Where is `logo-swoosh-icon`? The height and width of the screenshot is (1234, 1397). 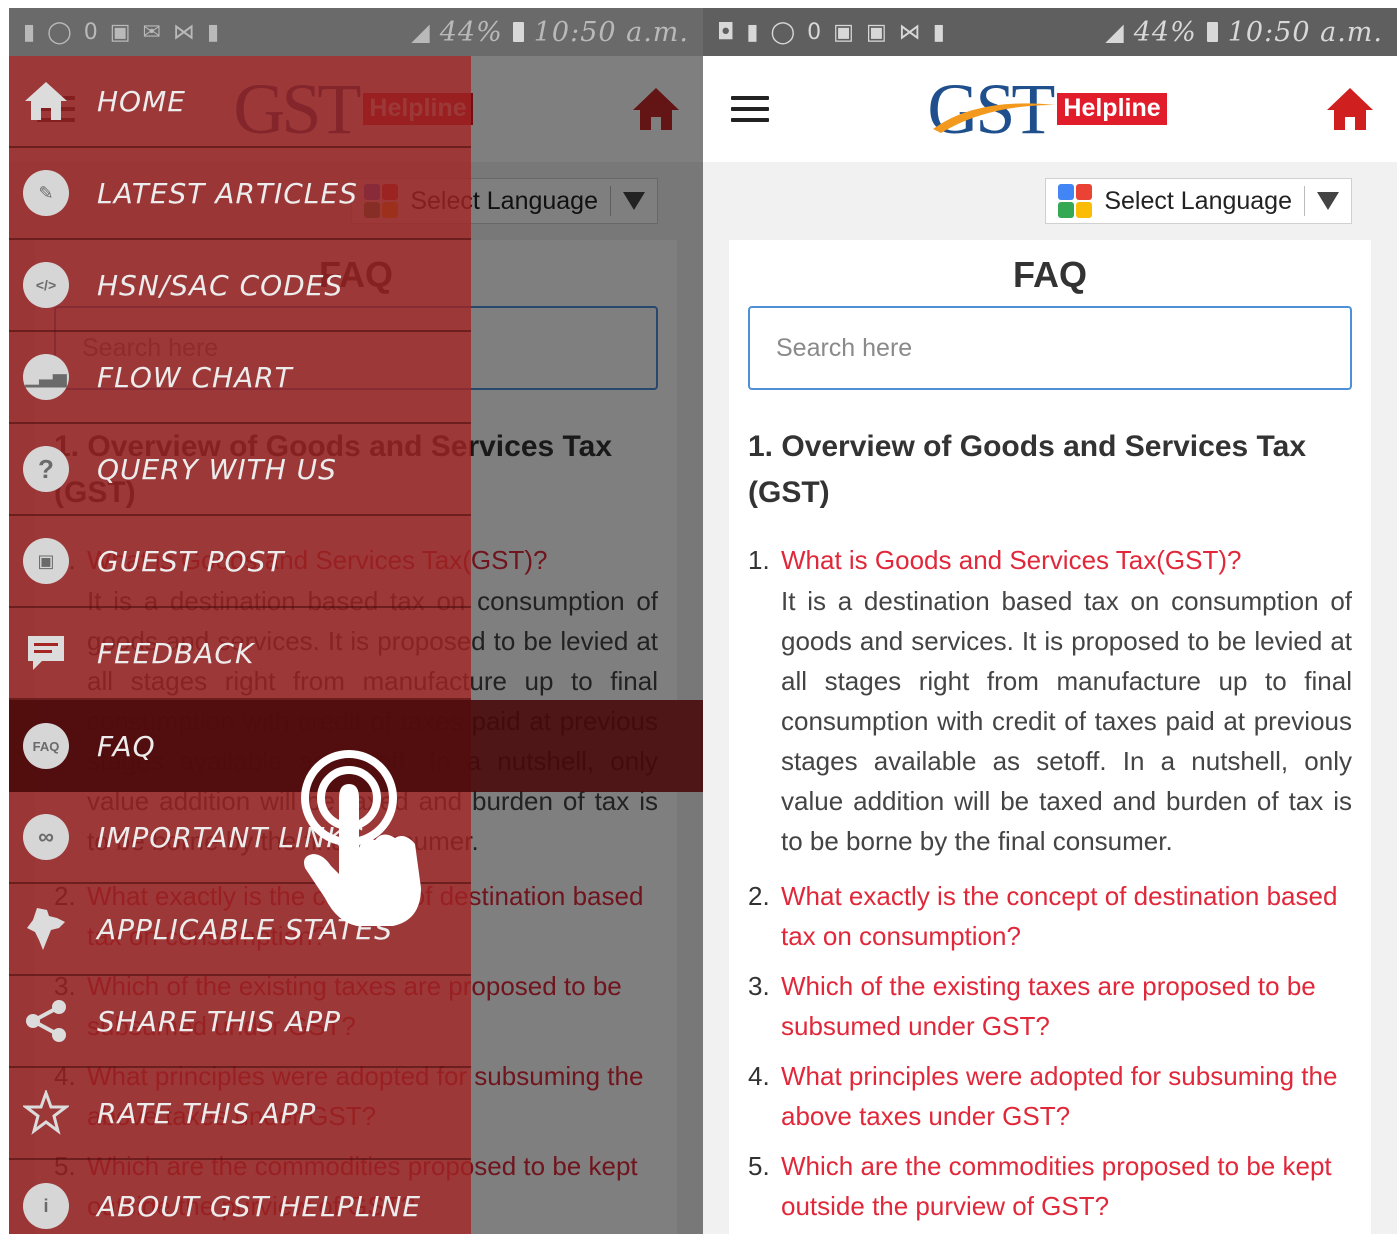 logo-swoosh-icon is located at coordinates (994, 118).